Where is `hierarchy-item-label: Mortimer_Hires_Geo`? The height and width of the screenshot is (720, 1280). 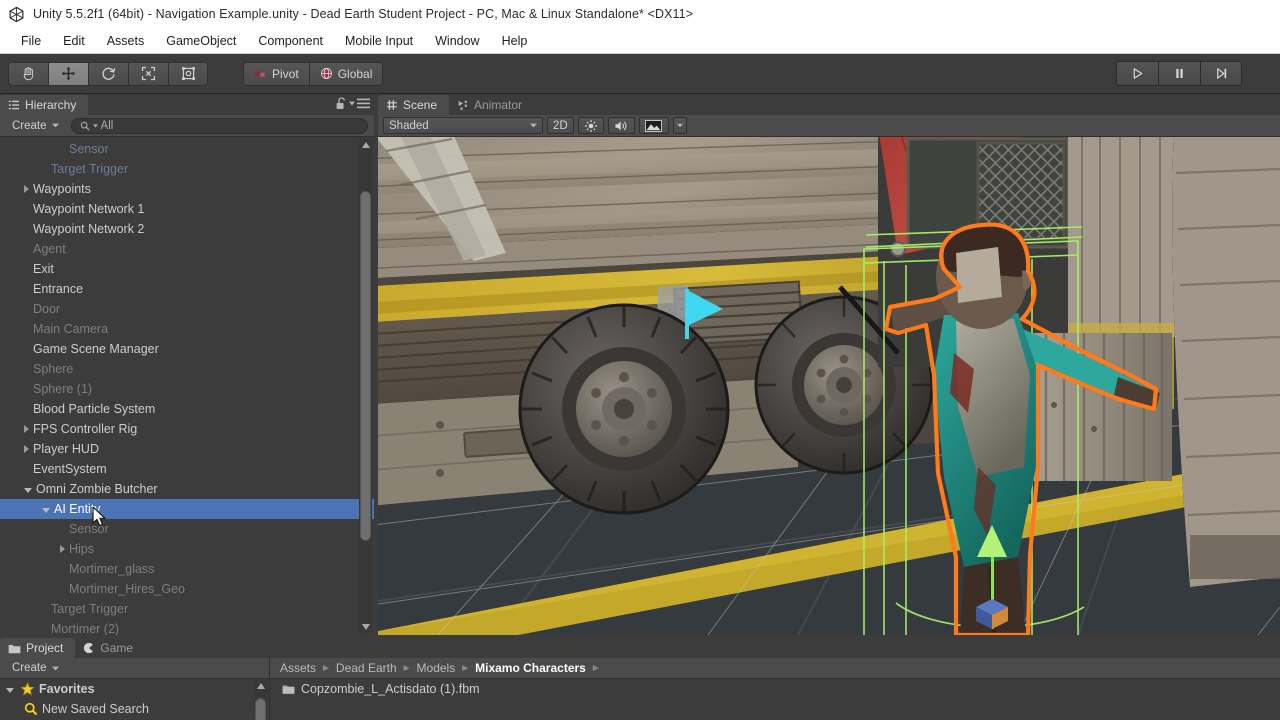 hierarchy-item-label: Mortimer_Hires_Geo is located at coordinates (127, 589).